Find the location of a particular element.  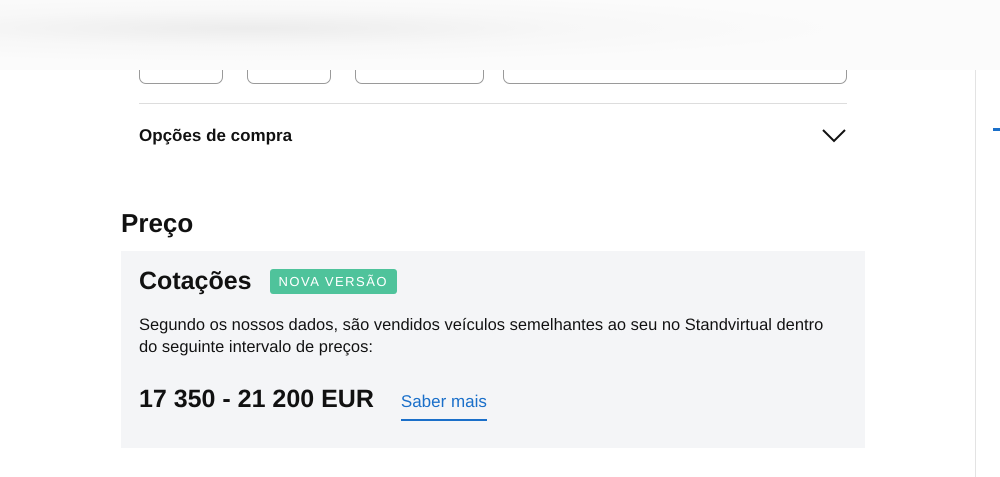

section-title: Preço is located at coordinates (157, 223).